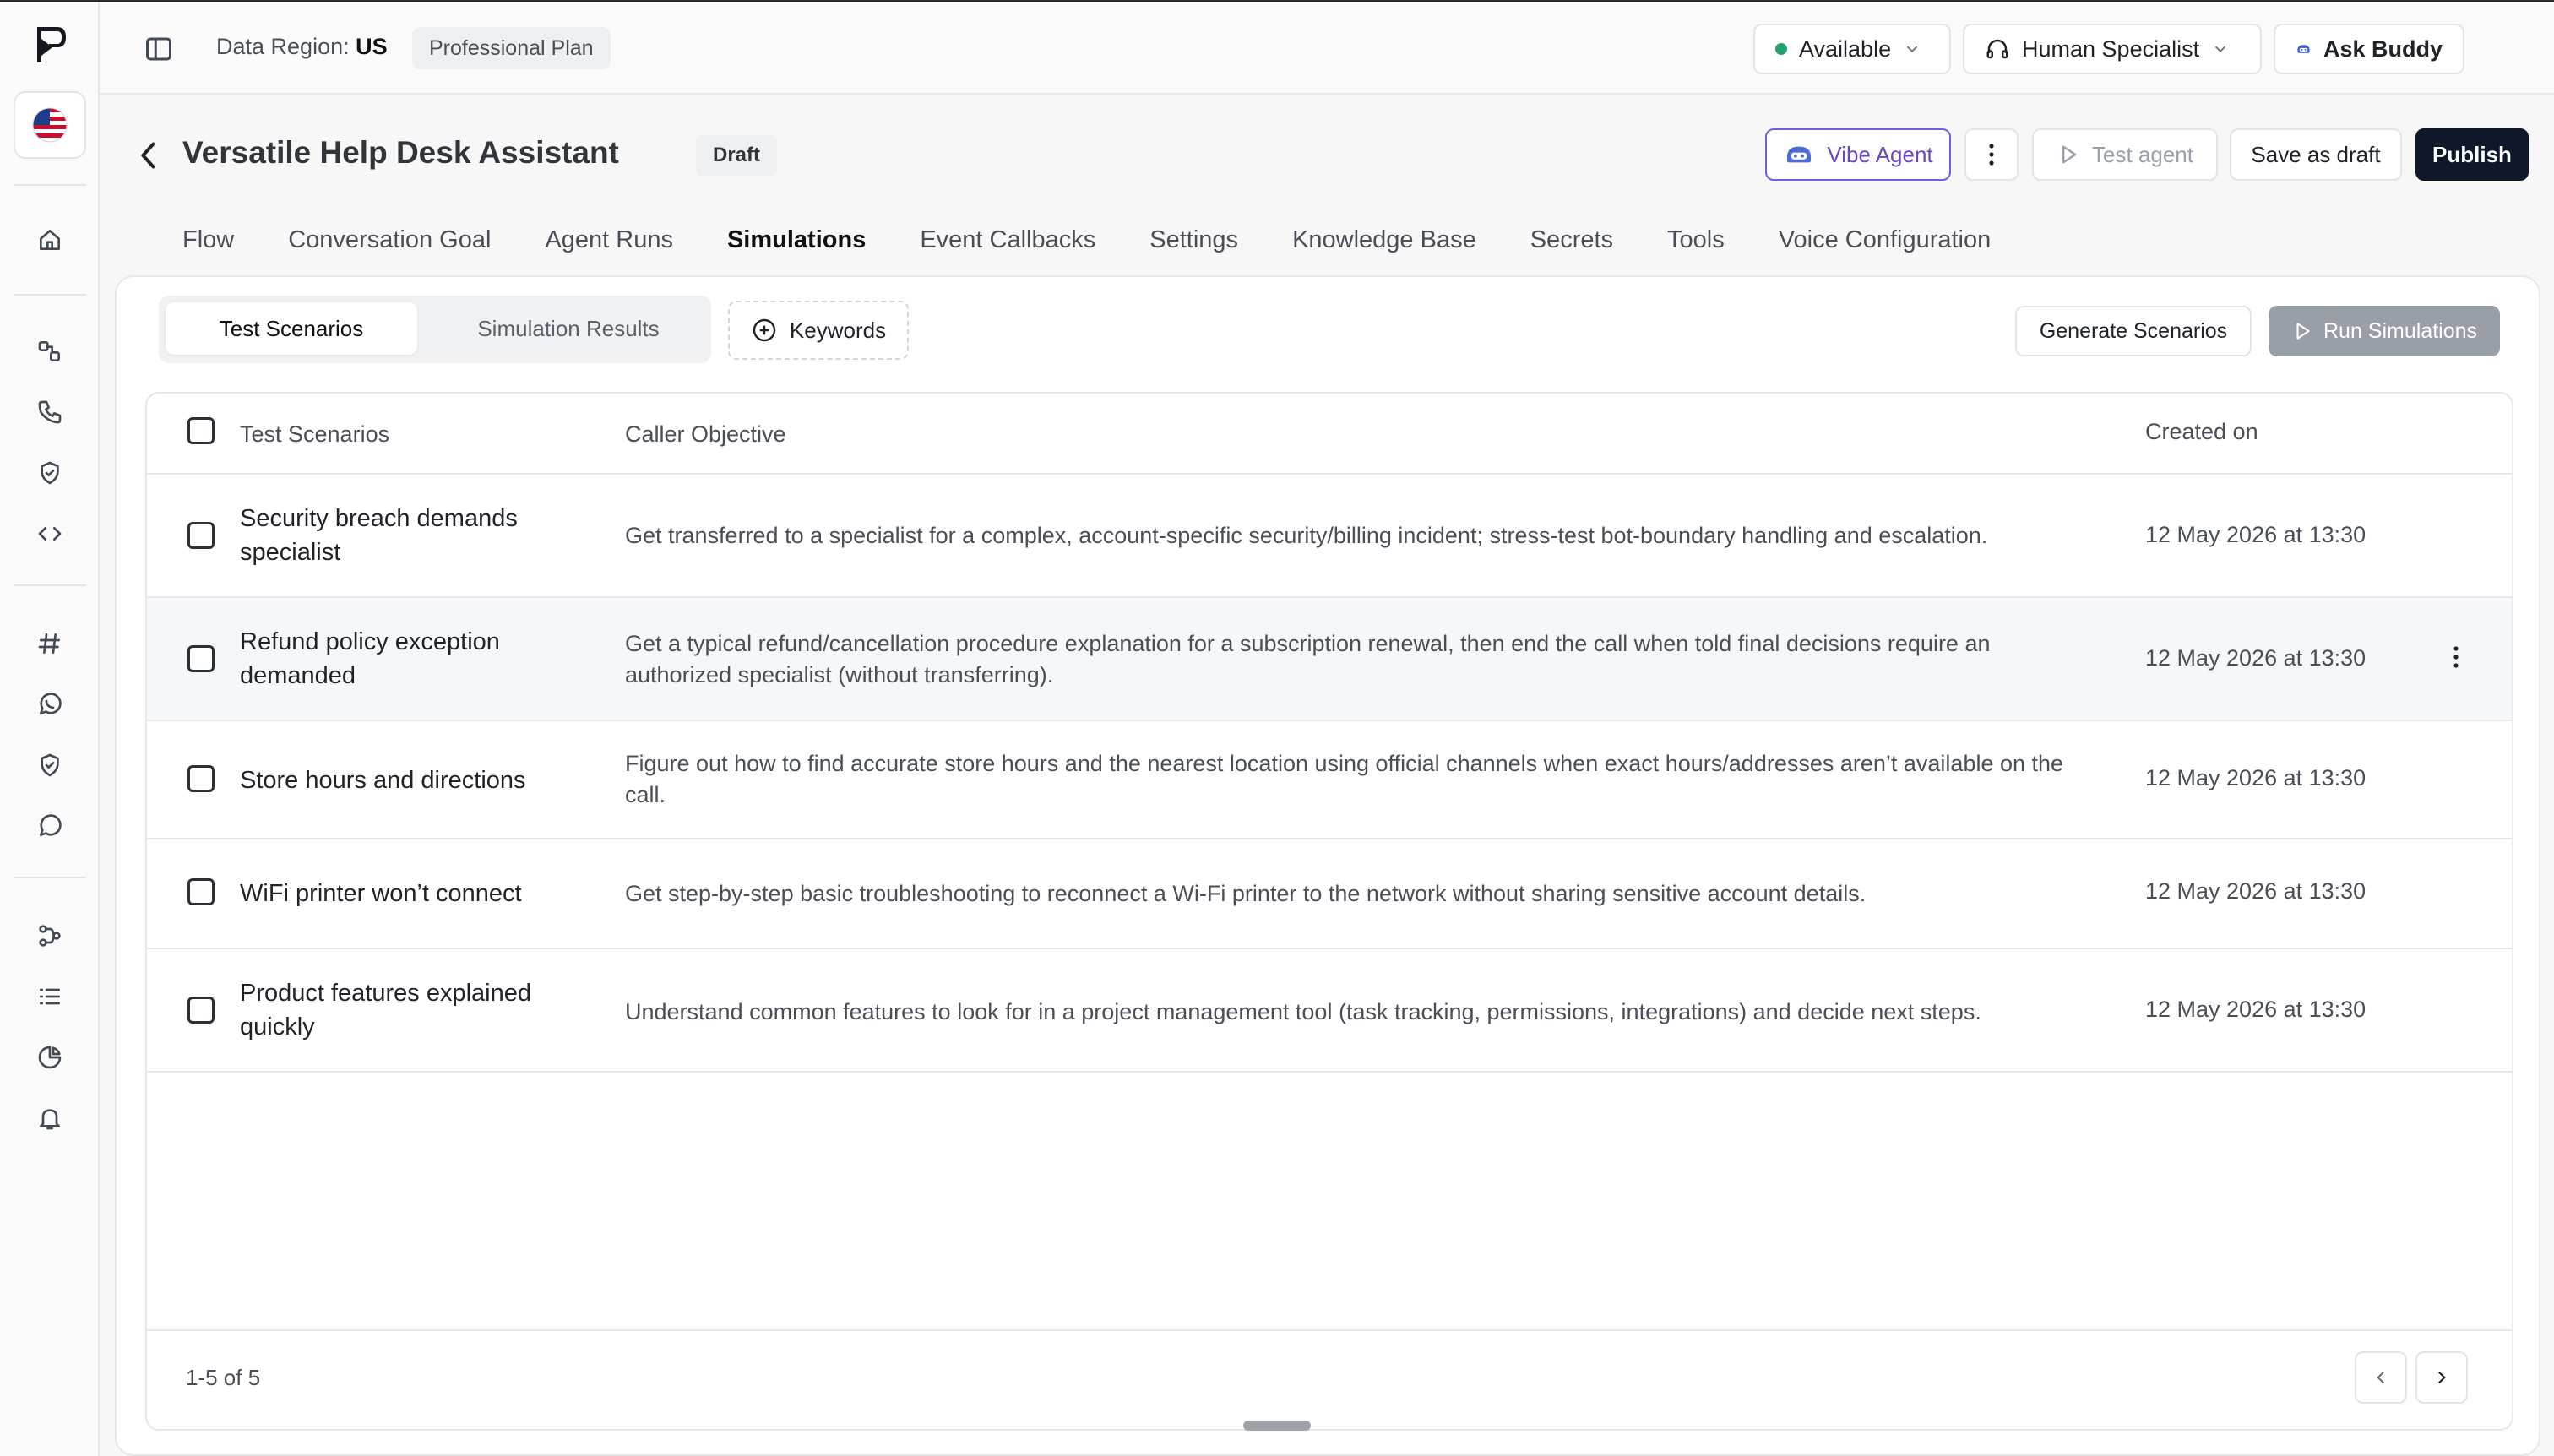 The image size is (2554, 1456). Describe the element at coordinates (50, 534) in the screenshot. I see `code-icon` at that location.